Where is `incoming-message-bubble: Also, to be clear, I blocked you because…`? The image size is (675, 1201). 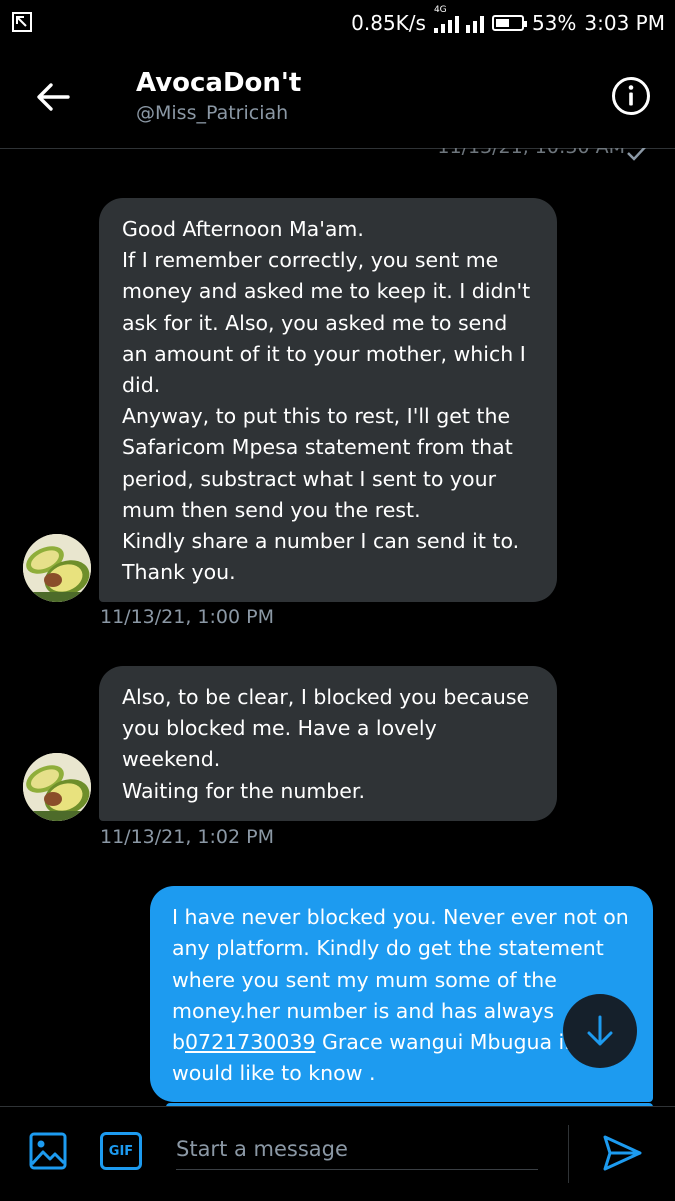 incoming-message-bubble: Also, to be clear, I blocked you because… is located at coordinates (328, 743).